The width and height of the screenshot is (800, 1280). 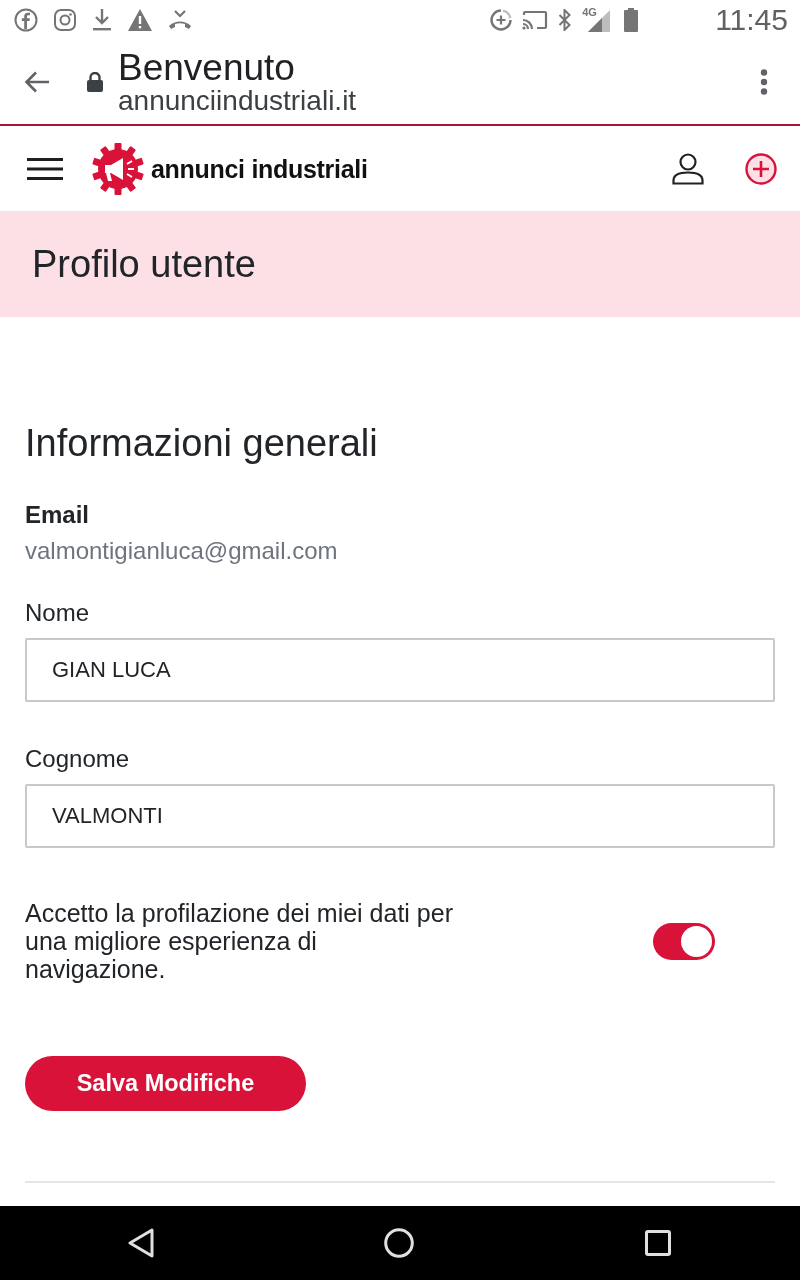 What do you see at coordinates (631, 20) in the screenshot?
I see `battery-icon` at bounding box center [631, 20].